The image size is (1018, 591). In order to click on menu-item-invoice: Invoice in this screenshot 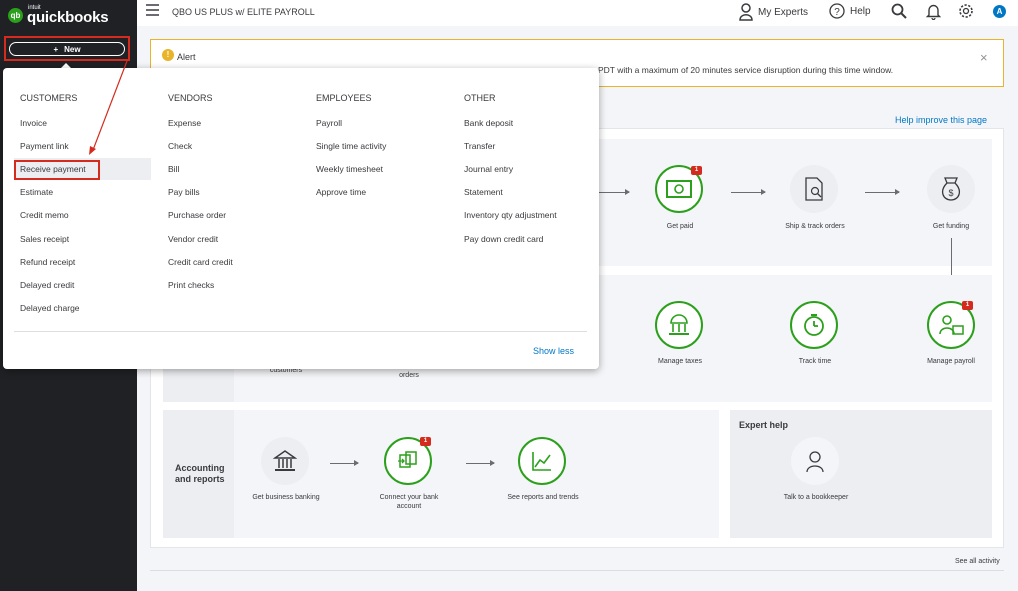, I will do `click(33, 123)`.